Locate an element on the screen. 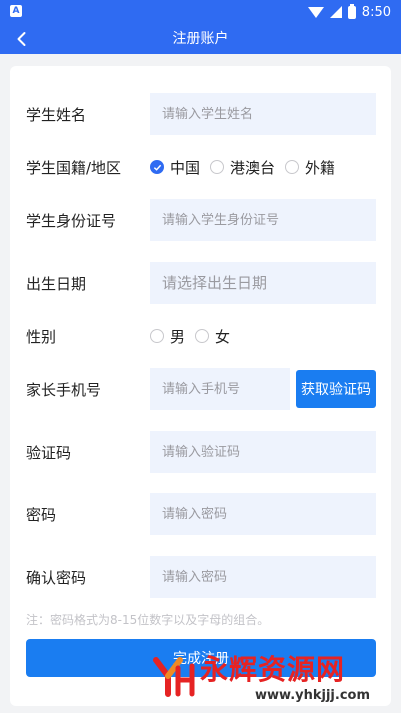 The width and height of the screenshot is (401, 713). wifi-icon is located at coordinates (315, 12).